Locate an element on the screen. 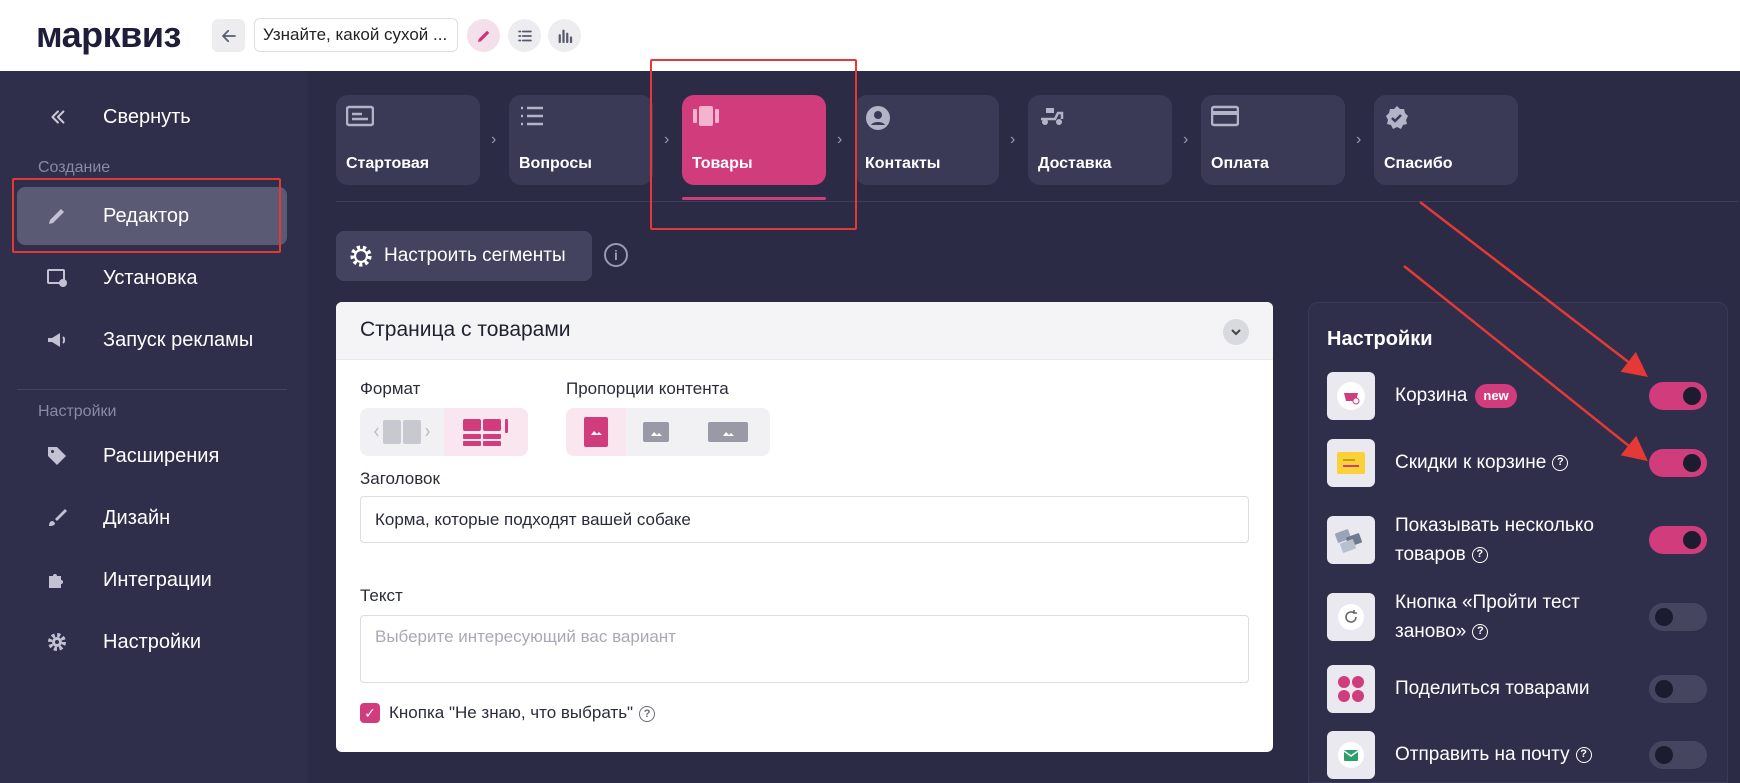 The width and height of the screenshot is (1740, 783). annotation-arrow-discounts is located at coordinates (1525, 363).